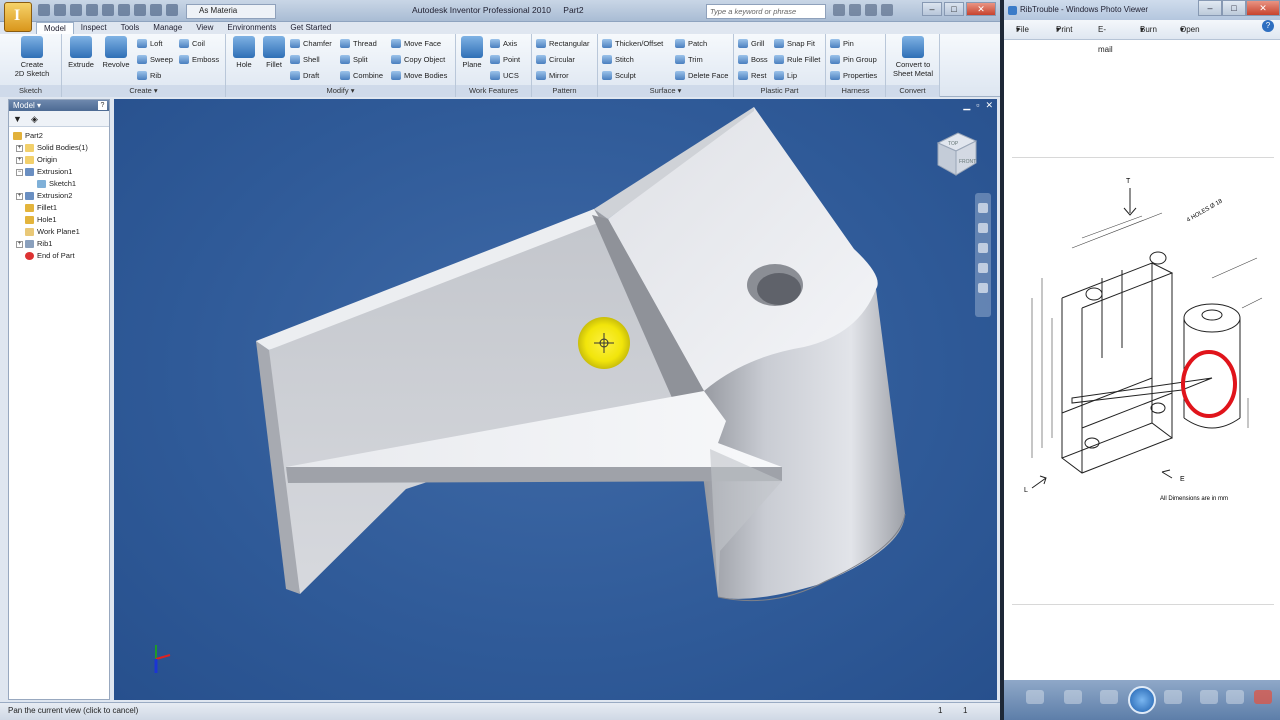  What do you see at coordinates (839, 10) in the screenshot?
I see `binoculars-icon` at bounding box center [839, 10].